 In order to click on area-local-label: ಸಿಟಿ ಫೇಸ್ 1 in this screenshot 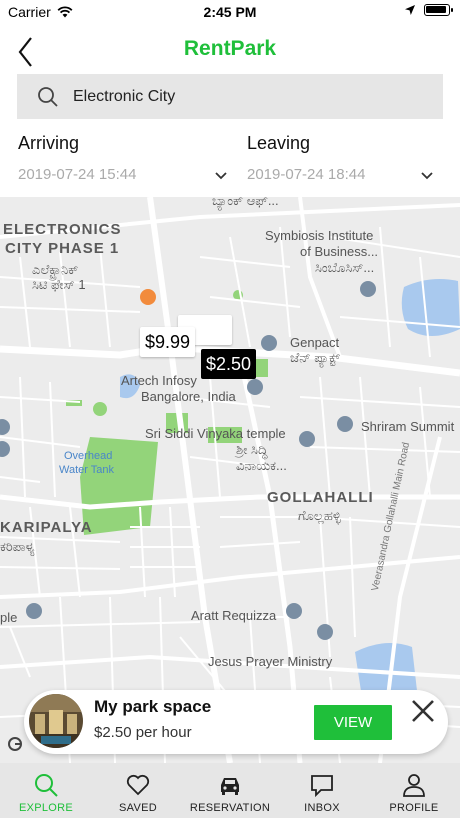, I will do `click(59, 284)`.